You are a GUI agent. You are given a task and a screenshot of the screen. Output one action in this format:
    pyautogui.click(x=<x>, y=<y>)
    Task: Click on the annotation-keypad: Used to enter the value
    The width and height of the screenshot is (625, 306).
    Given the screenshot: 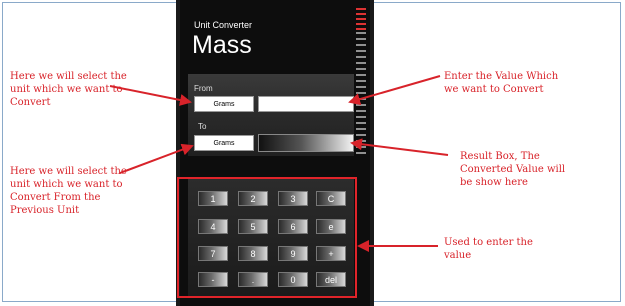 What is the action you would take?
    pyautogui.click(x=488, y=249)
    